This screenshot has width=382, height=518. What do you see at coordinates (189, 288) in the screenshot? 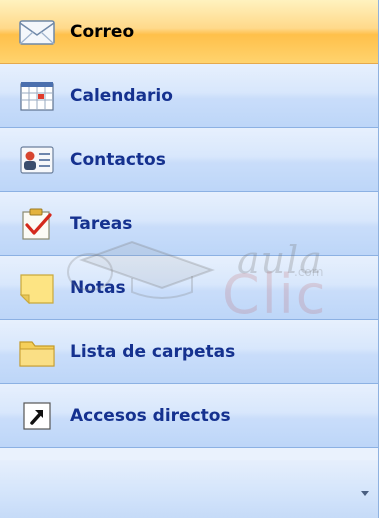
I see `nav-item-notas: Notas` at bounding box center [189, 288].